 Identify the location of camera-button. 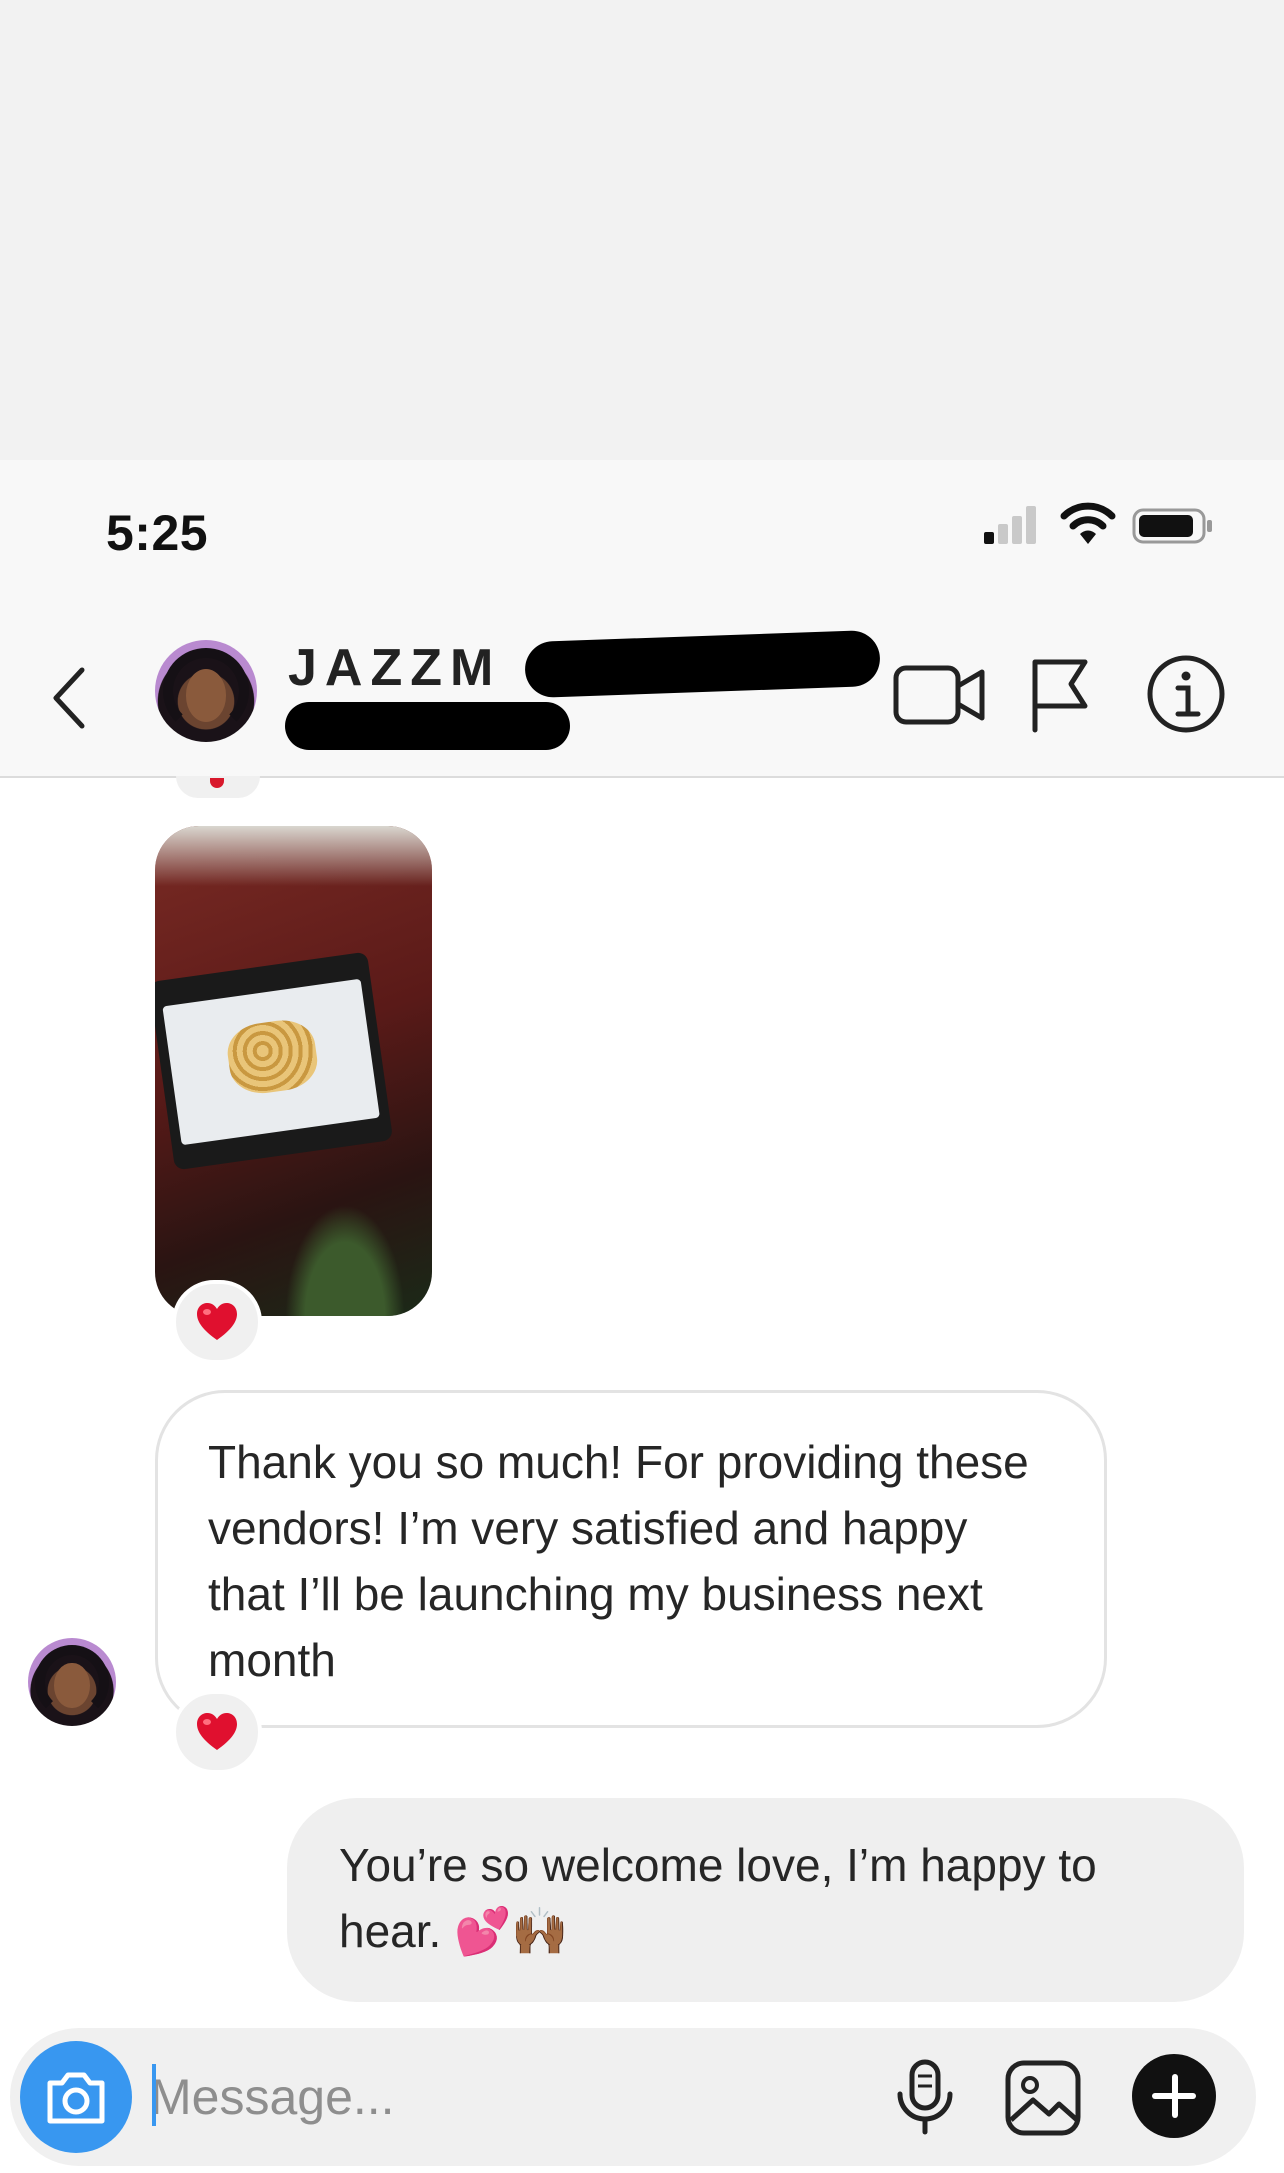
(76, 2097).